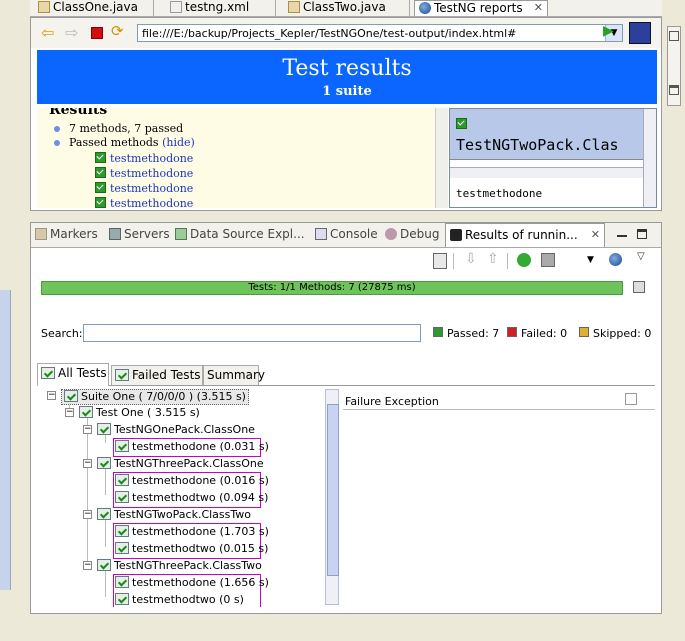  Describe the element at coordinates (639, 287) in the screenshot. I see `layout-toggle-icon` at that location.